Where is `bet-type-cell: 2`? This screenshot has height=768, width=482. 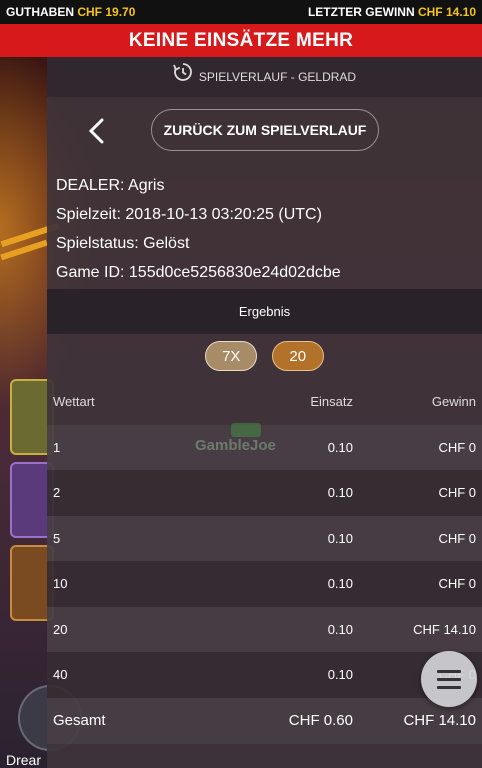 bet-type-cell: 2 is located at coordinates (130, 493).